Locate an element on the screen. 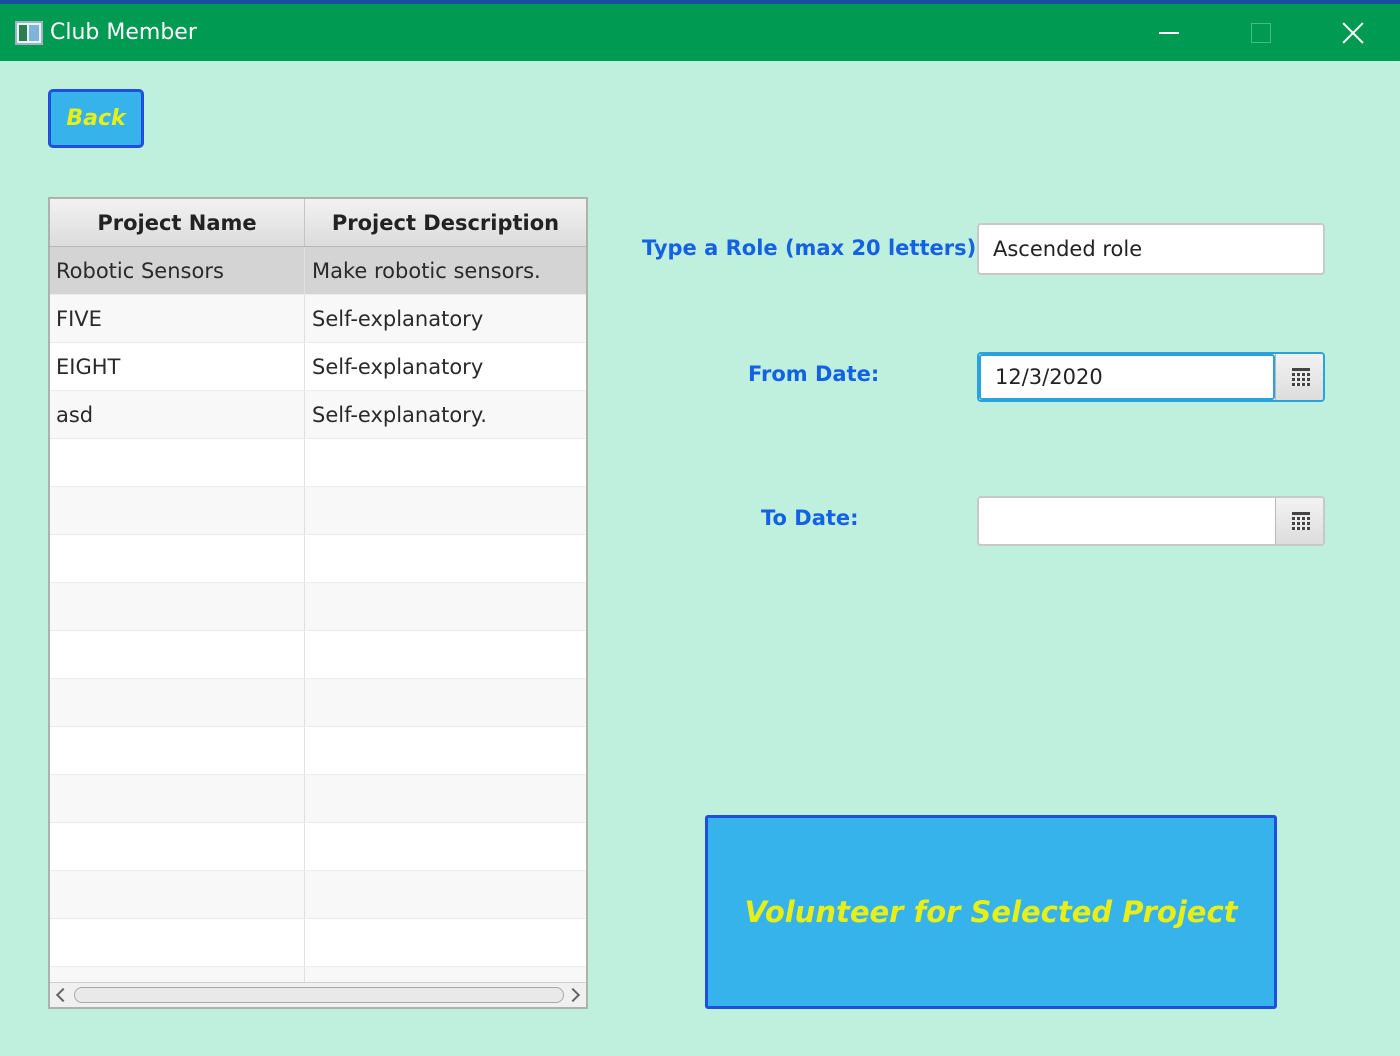  maximize-icon is located at coordinates (1261, 32).